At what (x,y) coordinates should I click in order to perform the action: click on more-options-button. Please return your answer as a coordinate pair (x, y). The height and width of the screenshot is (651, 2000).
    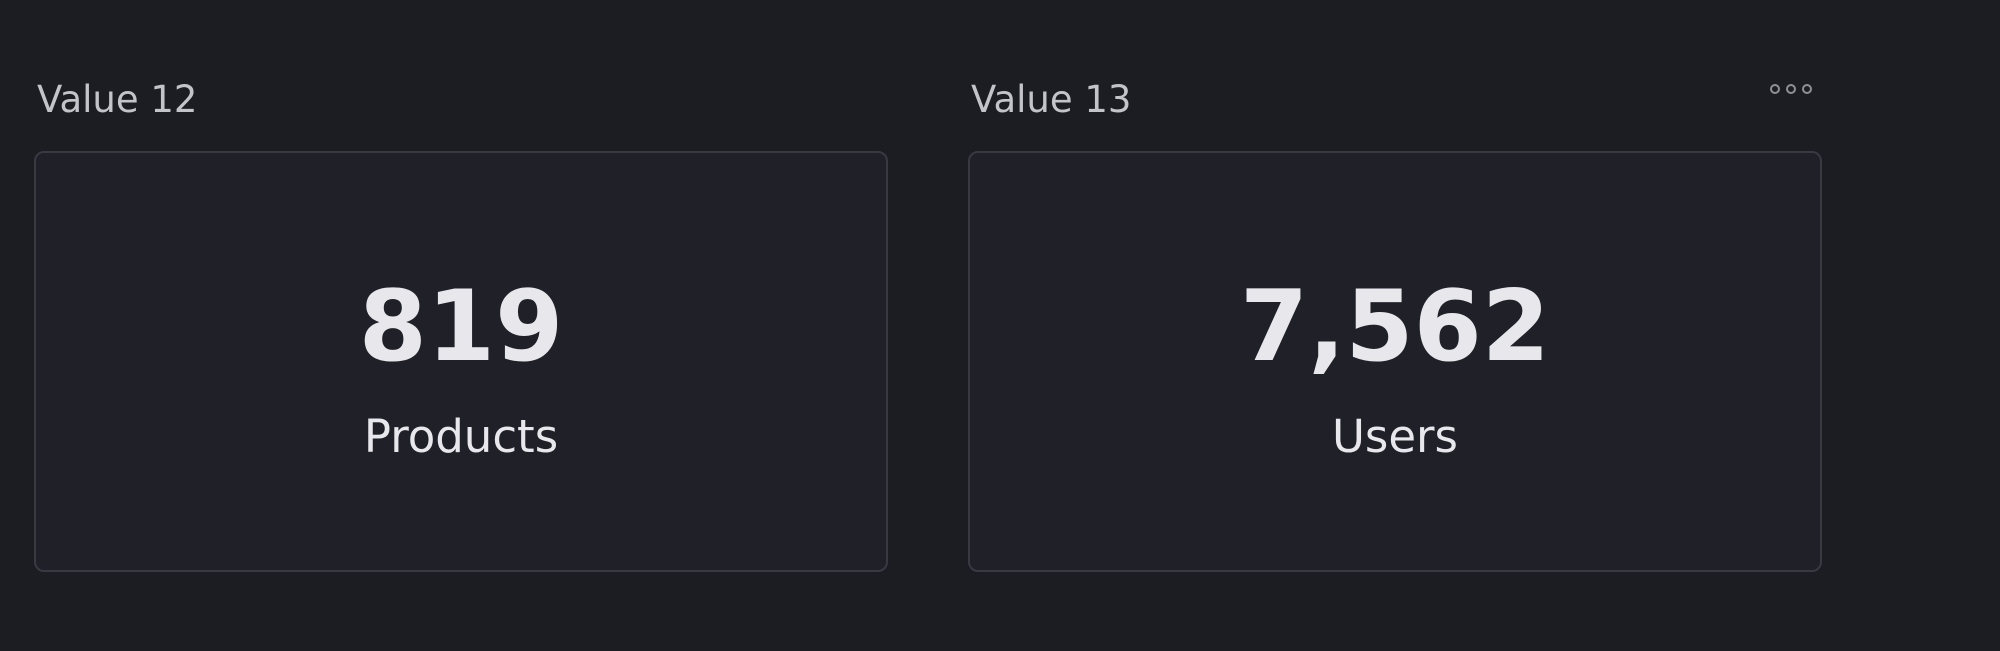
    Looking at the image, I should click on (1791, 89).